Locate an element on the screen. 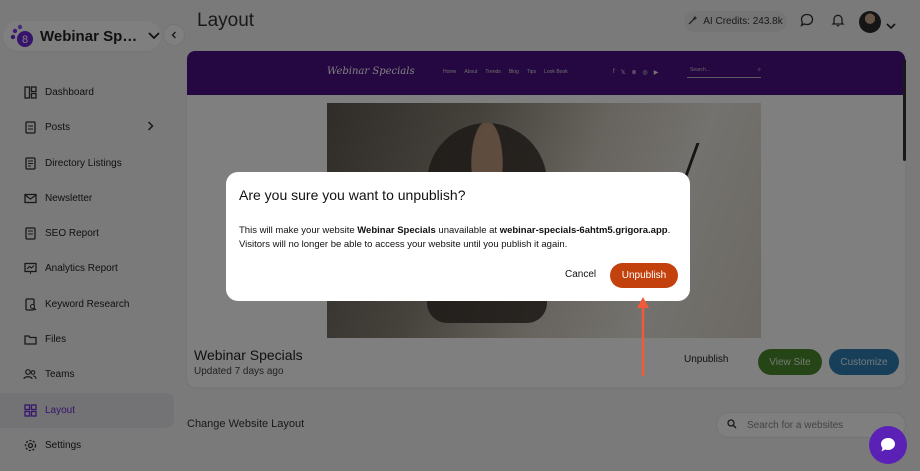  dialog-site-name: Webinar Specials is located at coordinates (396, 230).